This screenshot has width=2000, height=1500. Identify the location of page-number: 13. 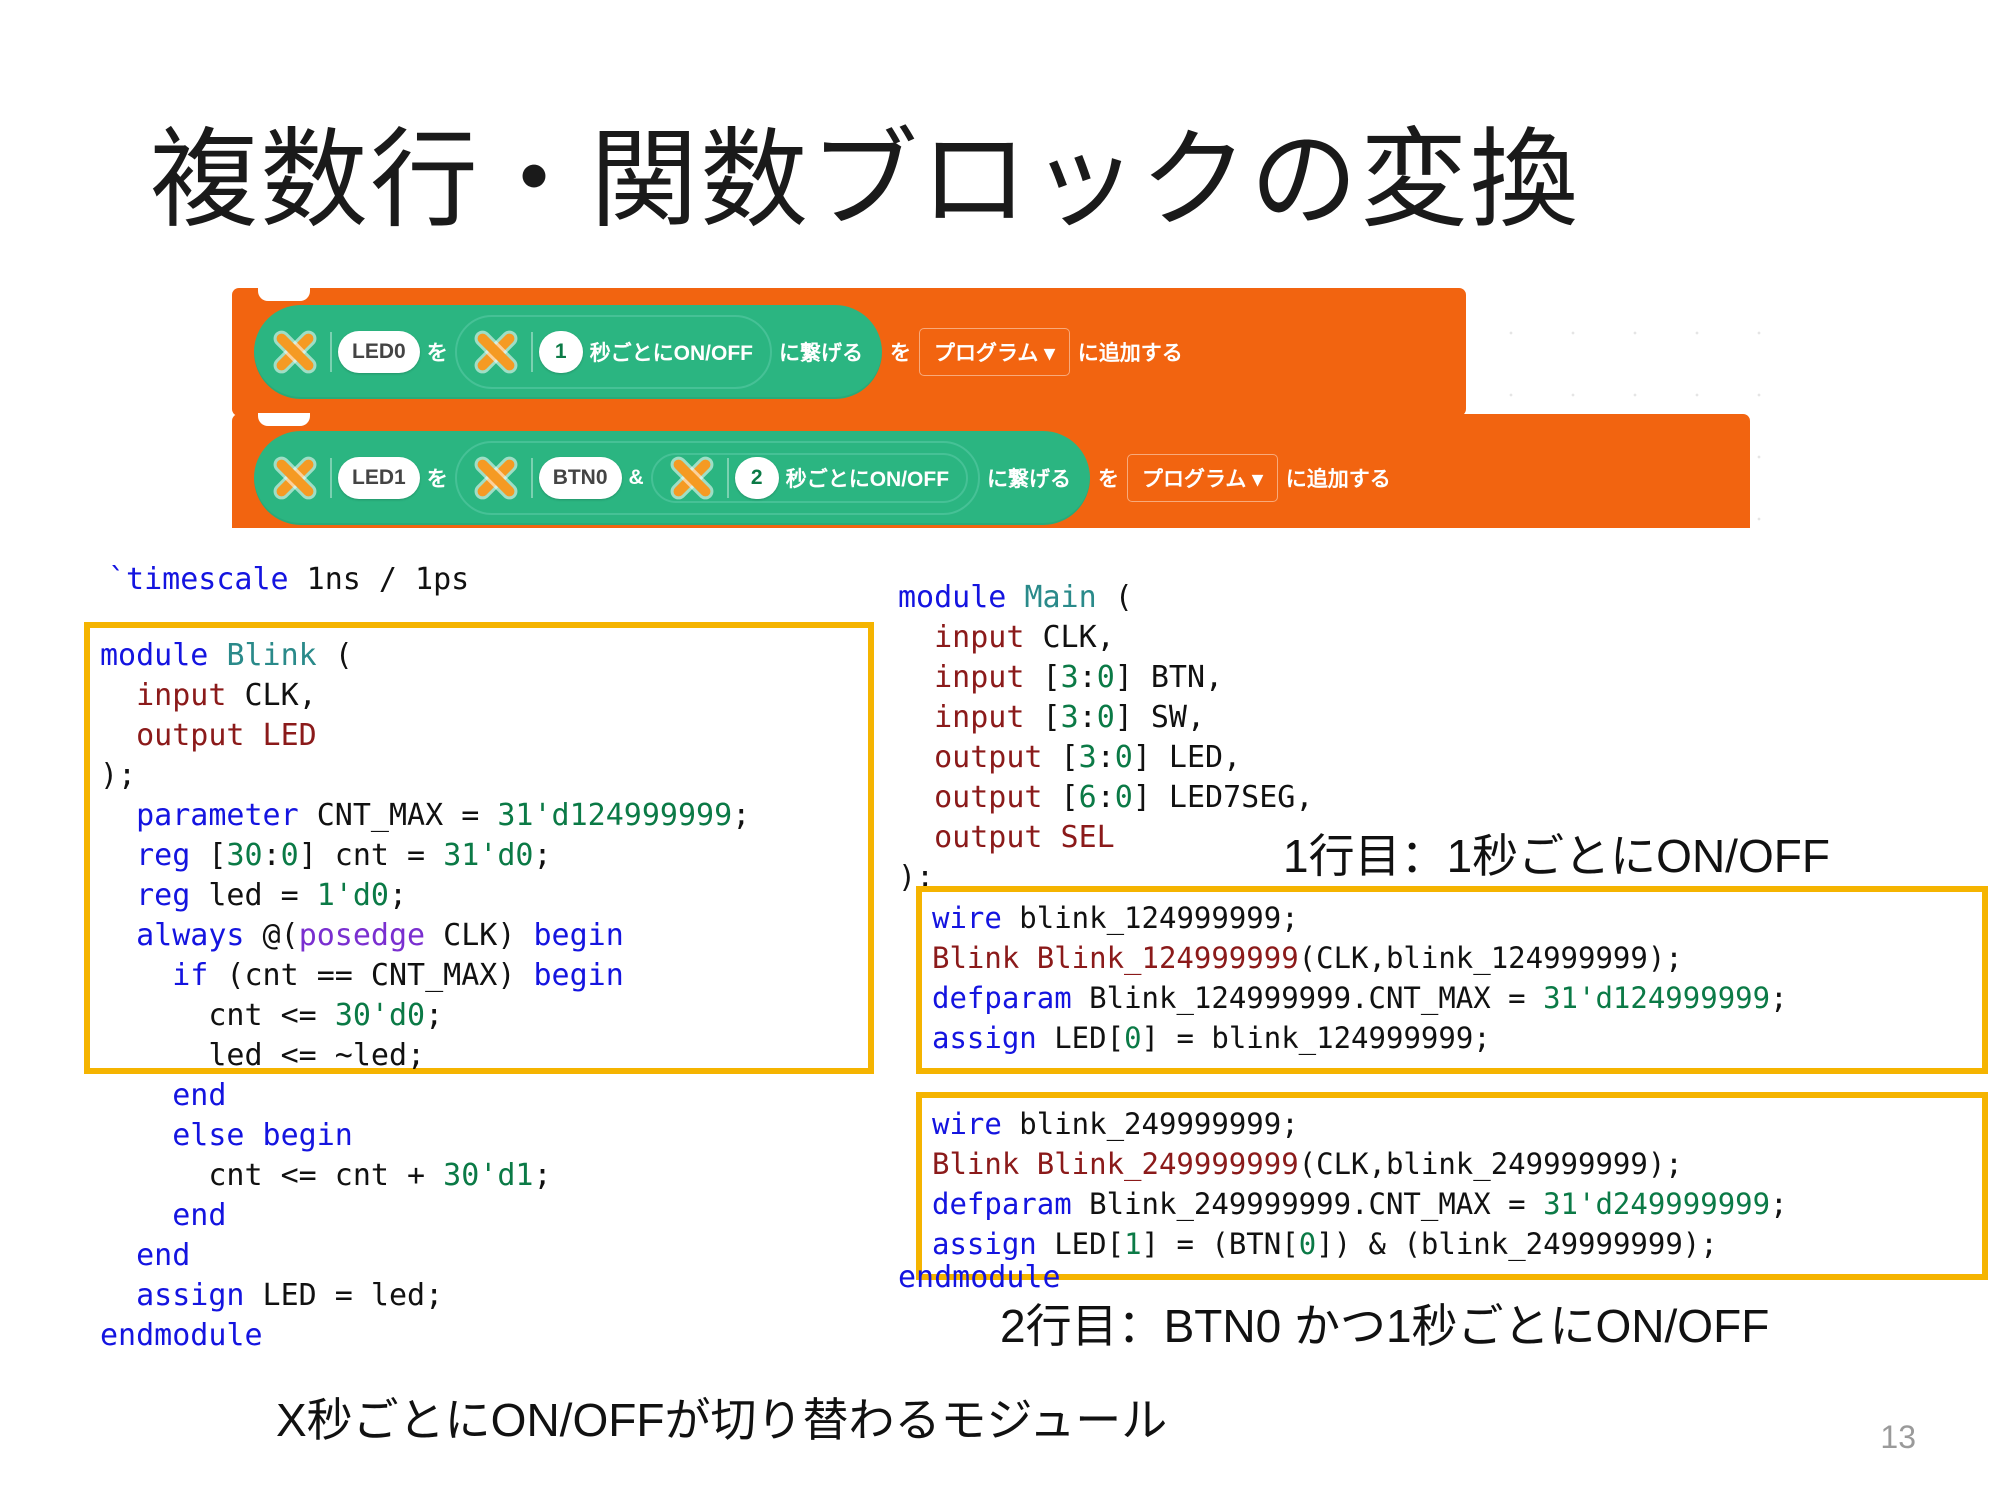
(1898, 1437).